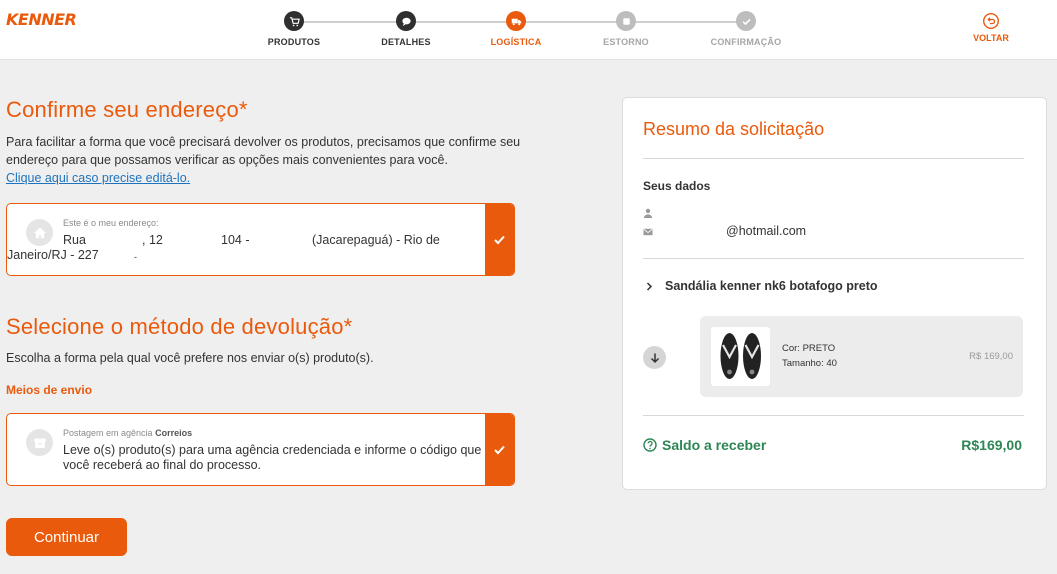 Image resolution: width=1057 pixels, height=574 pixels. What do you see at coordinates (406, 42) in the screenshot?
I see `step-label: DETALHES` at bounding box center [406, 42].